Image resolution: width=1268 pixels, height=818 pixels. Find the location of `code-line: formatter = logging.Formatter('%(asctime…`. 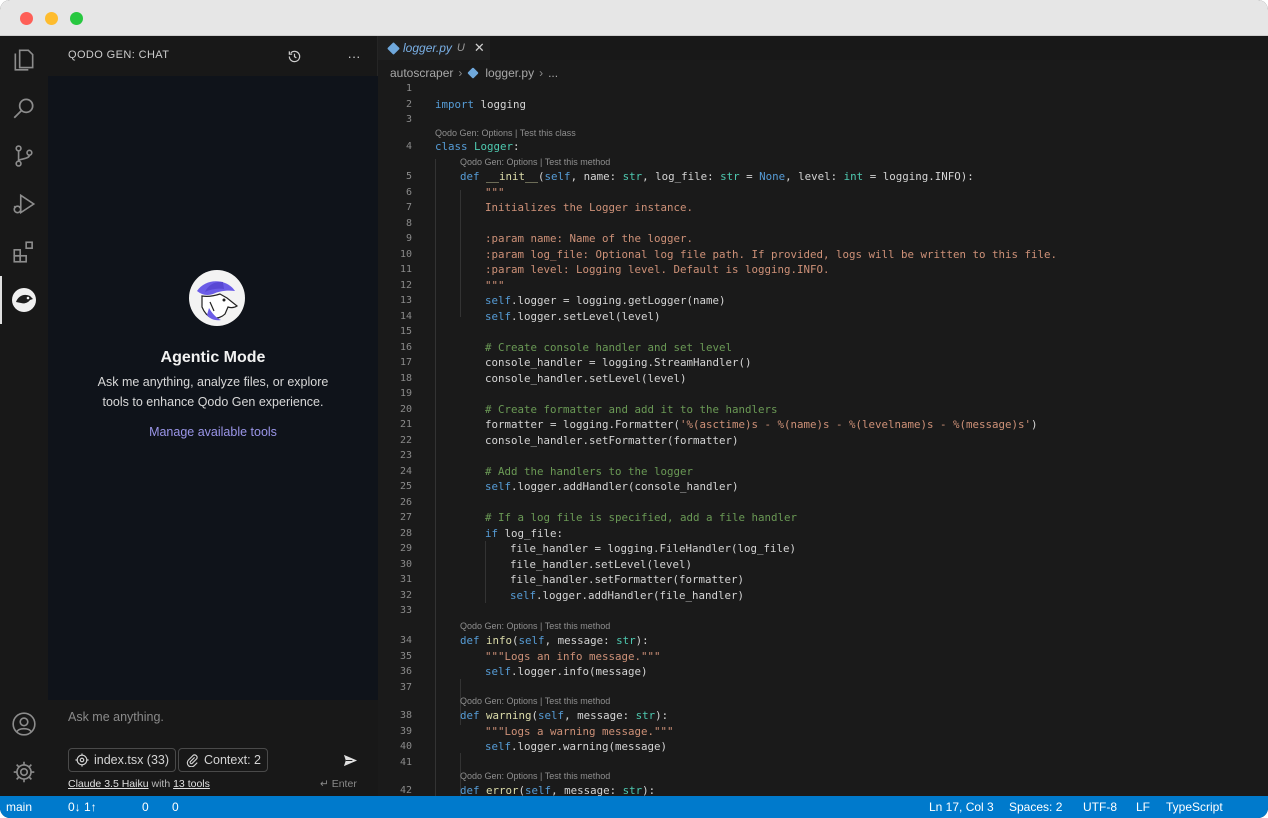

code-line: formatter = logging.Formatter('%(asctime… is located at coordinates (761, 424).